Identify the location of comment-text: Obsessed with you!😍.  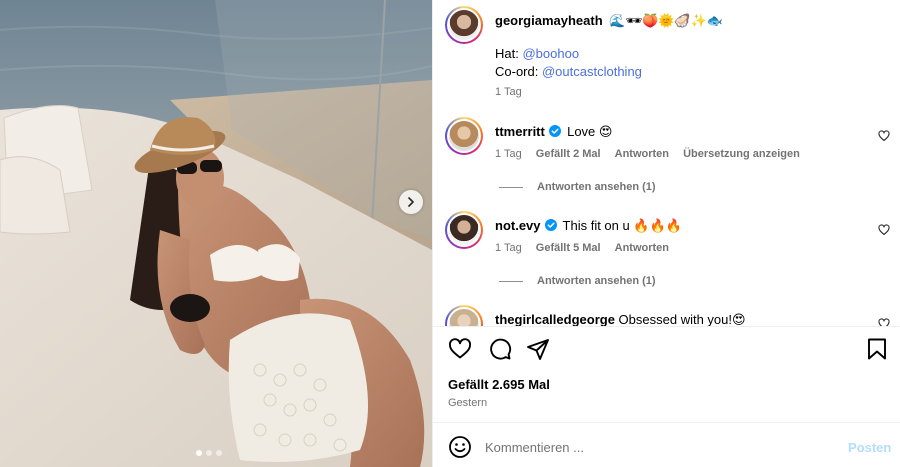
(682, 319).